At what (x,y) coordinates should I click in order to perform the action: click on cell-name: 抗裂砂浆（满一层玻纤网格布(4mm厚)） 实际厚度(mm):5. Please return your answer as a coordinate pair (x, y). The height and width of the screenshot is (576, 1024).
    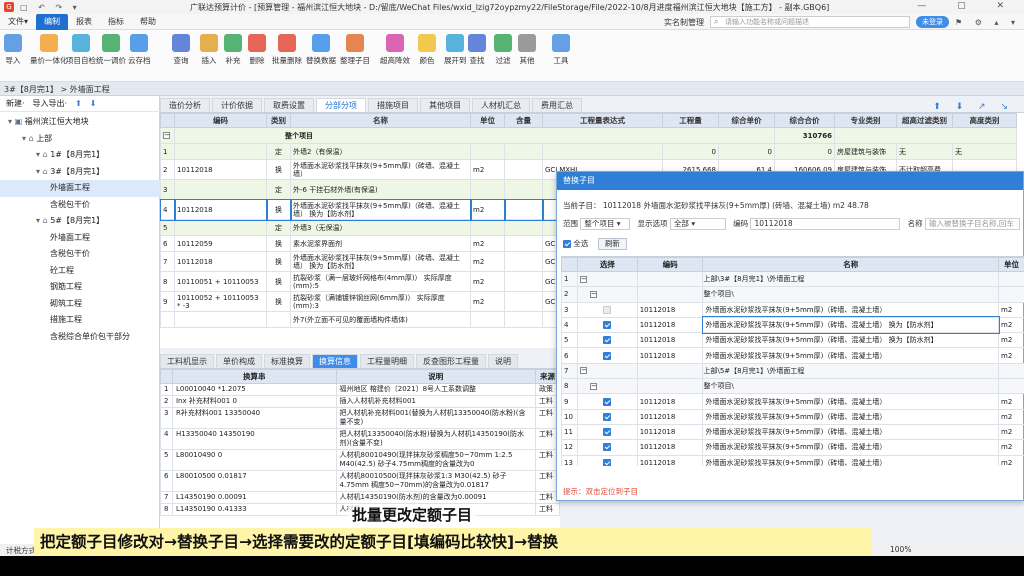
    Looking at the image, I should click on (380, 281).